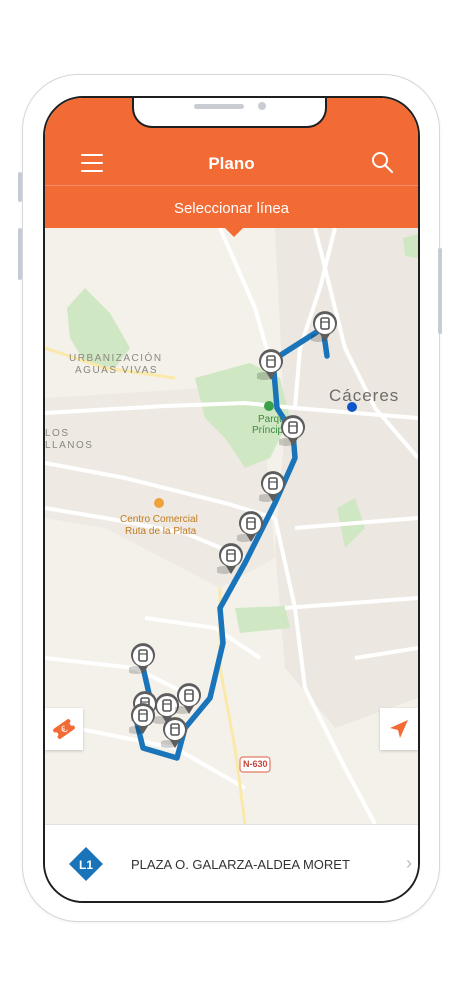 The image size is (460, 996). I want to click on phone-notch, so click(229, 113).